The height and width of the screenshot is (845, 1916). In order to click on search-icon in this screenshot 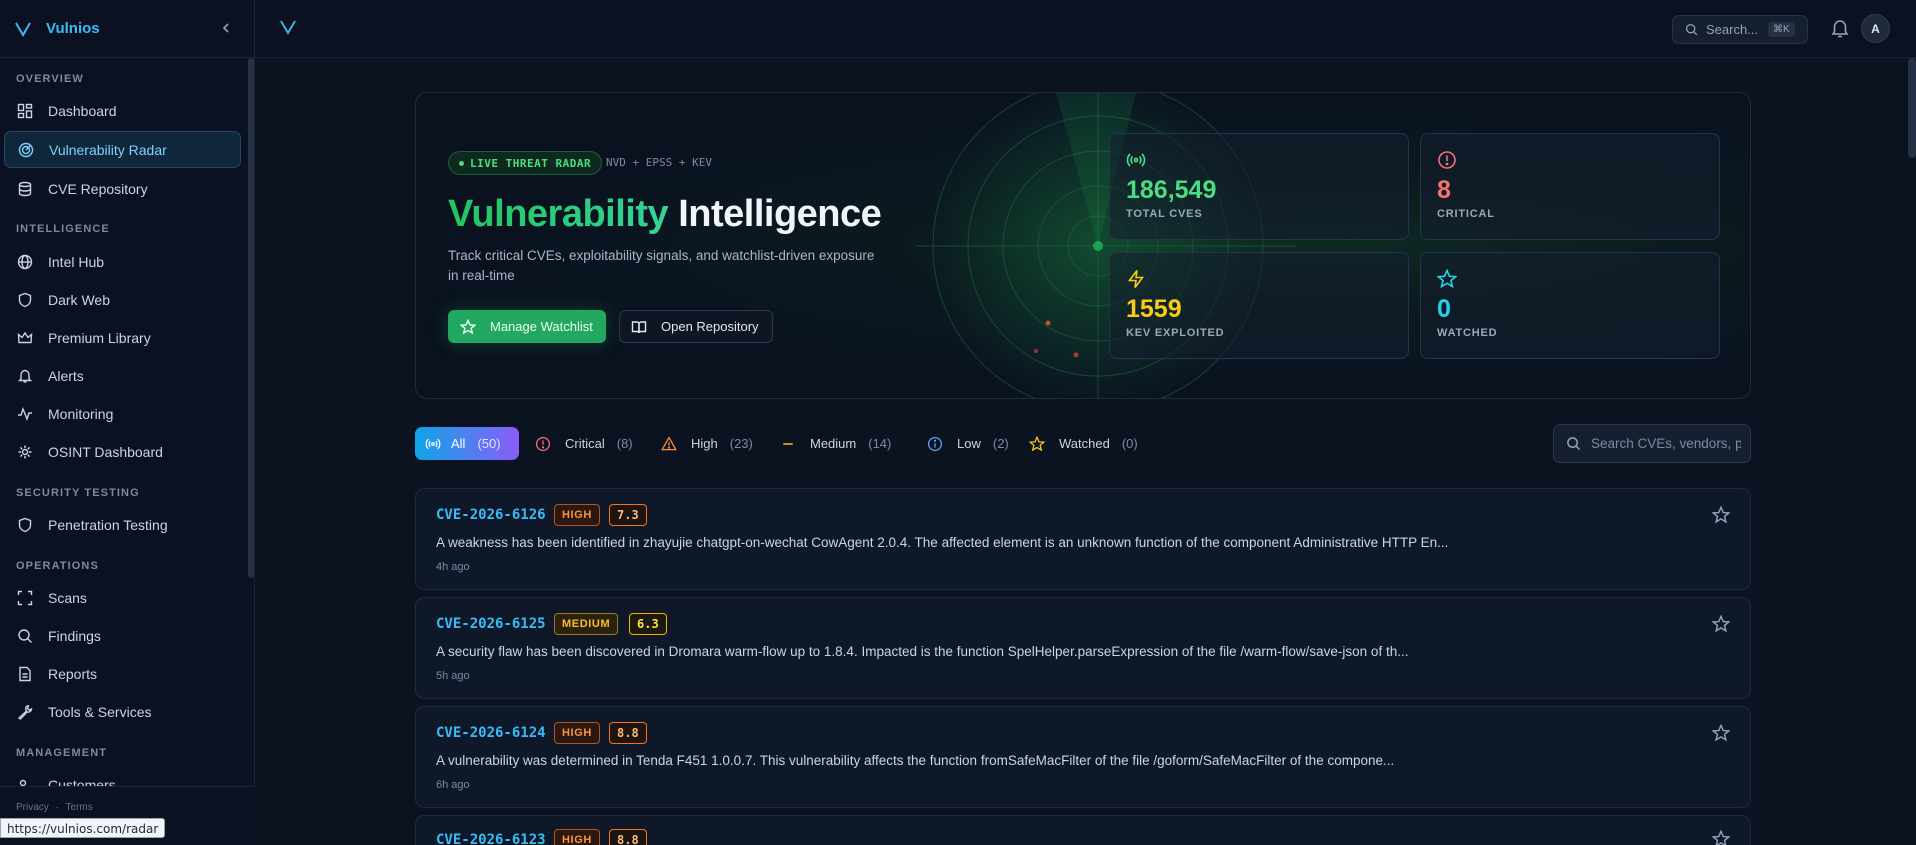, I will do `click(1574, 444)`.